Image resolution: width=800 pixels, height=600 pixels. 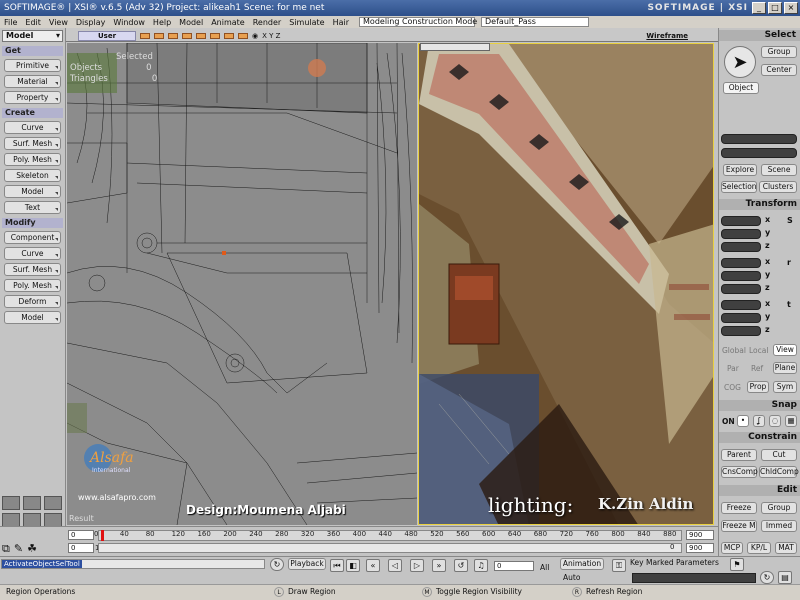 I want to click on get-material-button: Material, so click(x=32, y=81).